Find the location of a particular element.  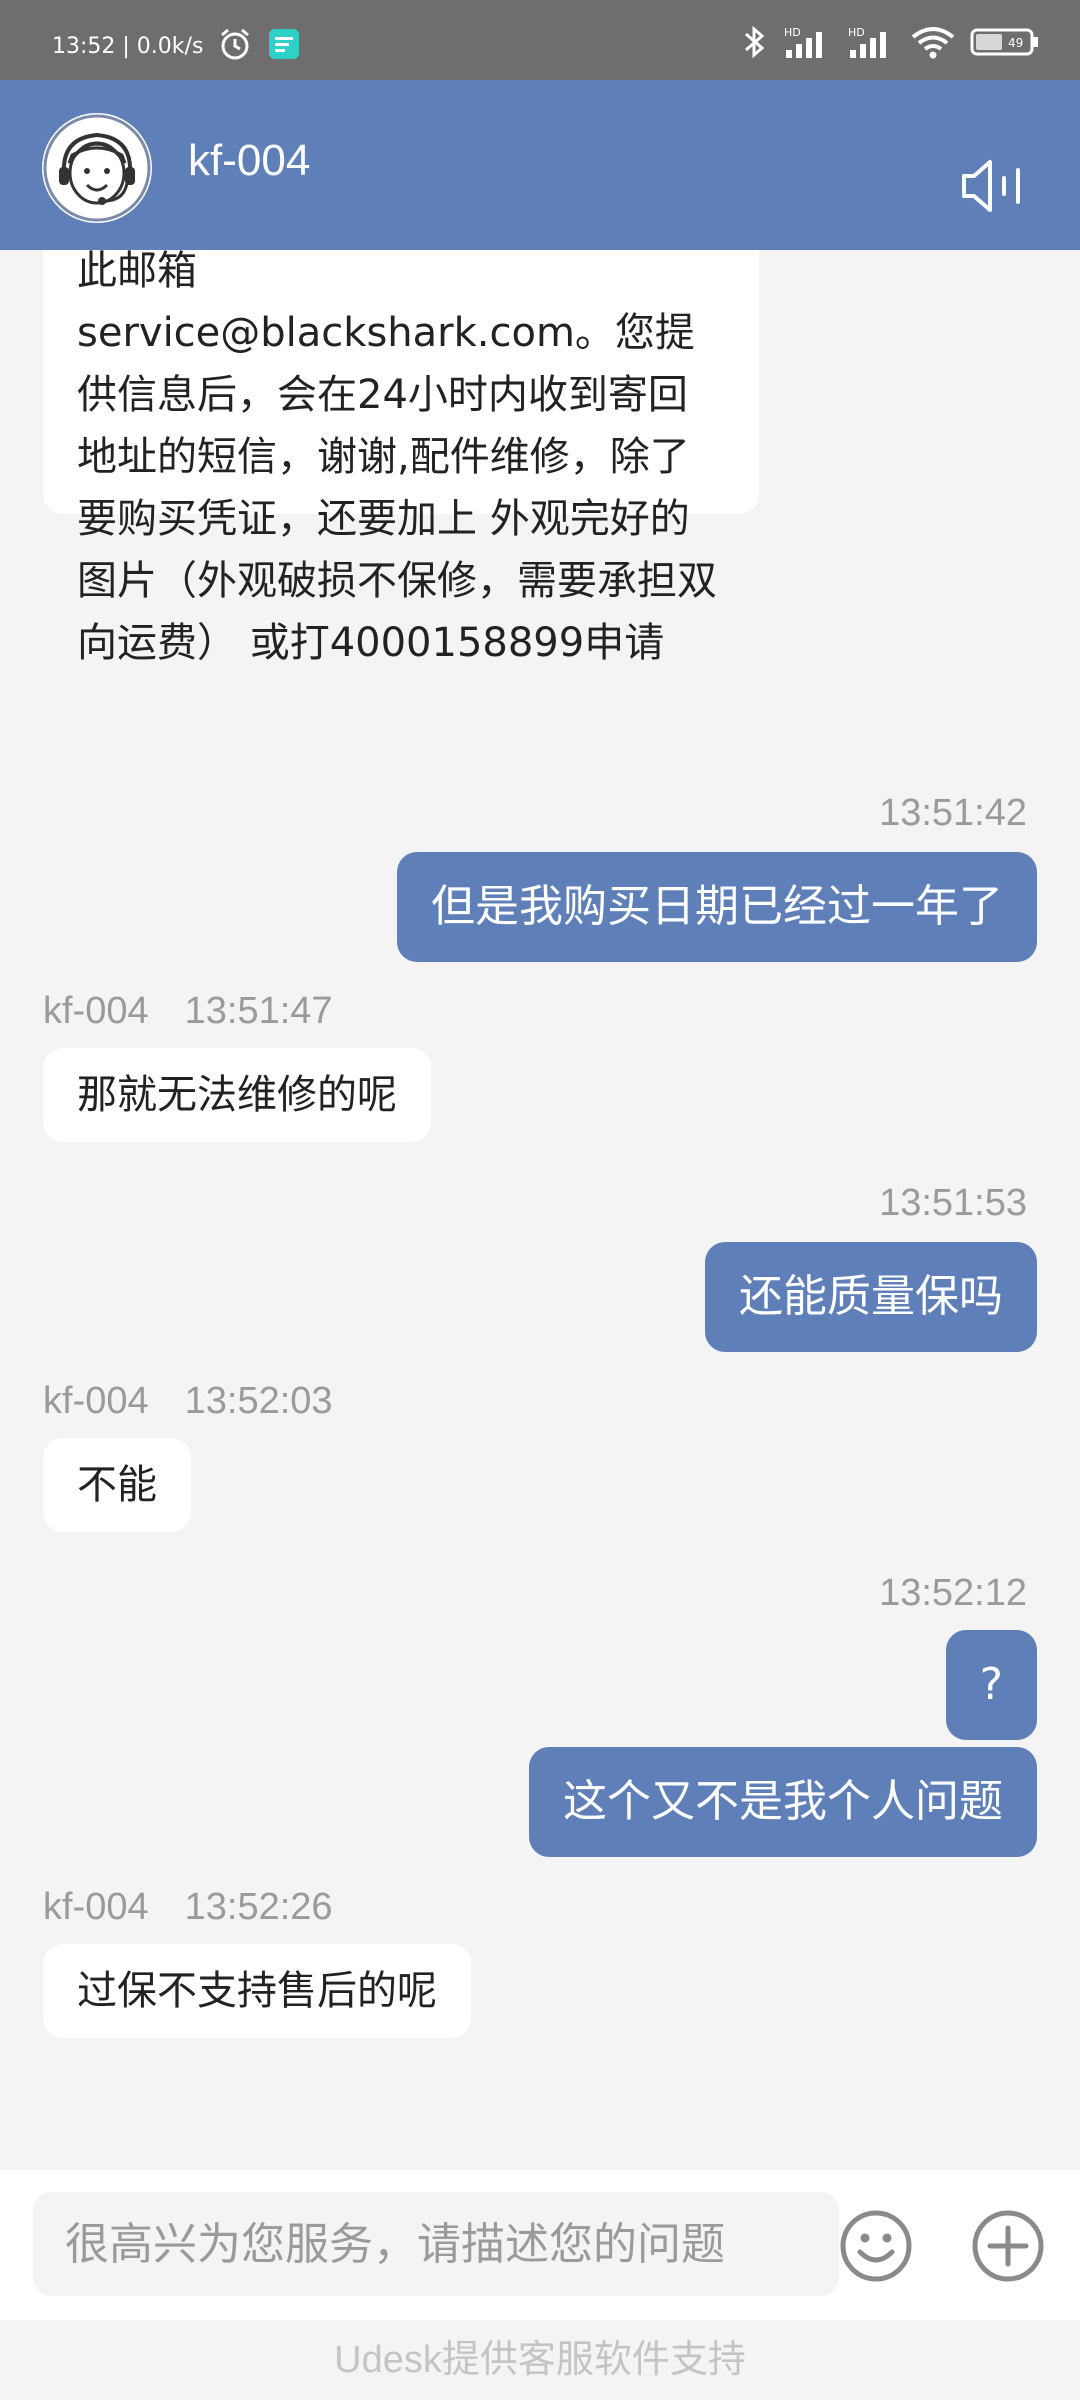

message-bubble-incoming: 过保不支持售后的呢 is located at coordinates (257, 1991).